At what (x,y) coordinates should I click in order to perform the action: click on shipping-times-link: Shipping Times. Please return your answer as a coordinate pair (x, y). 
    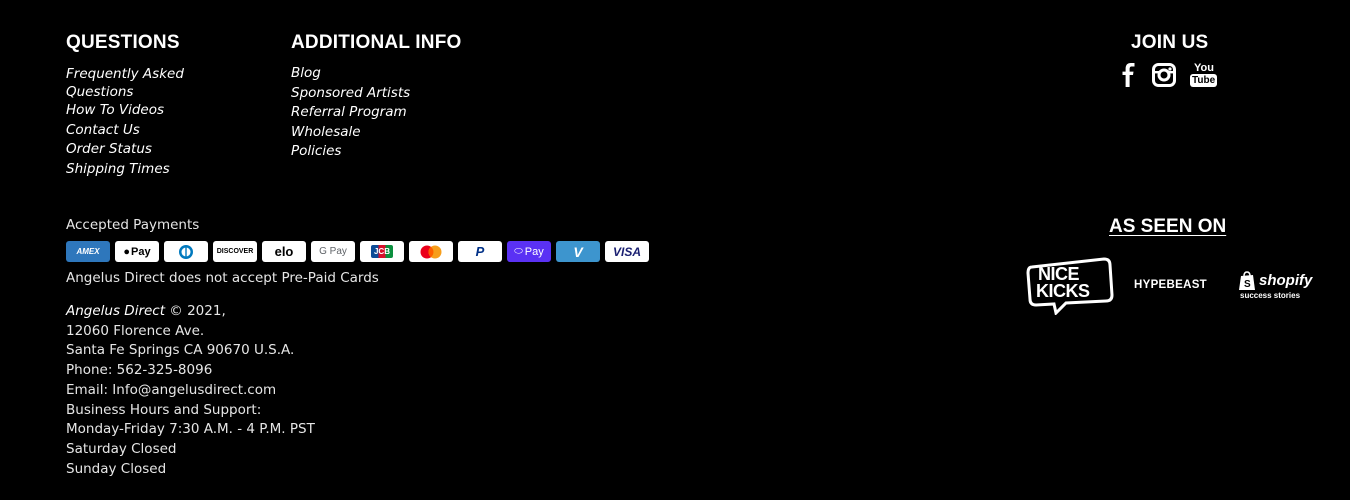
    Looking at the image, I should click on (136, 170).